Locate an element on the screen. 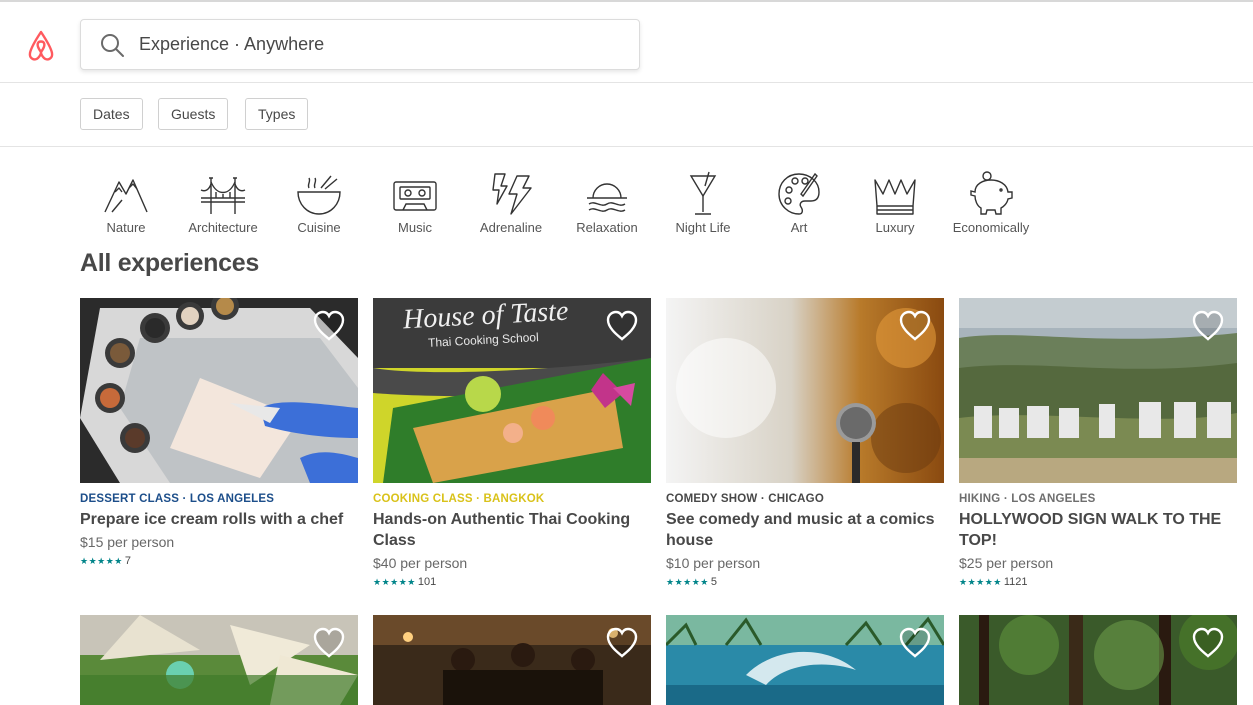 This screenshot has height=705, width=1253. card-image: House of Taste Thai Cooking School is located at coordinates (512, 390).